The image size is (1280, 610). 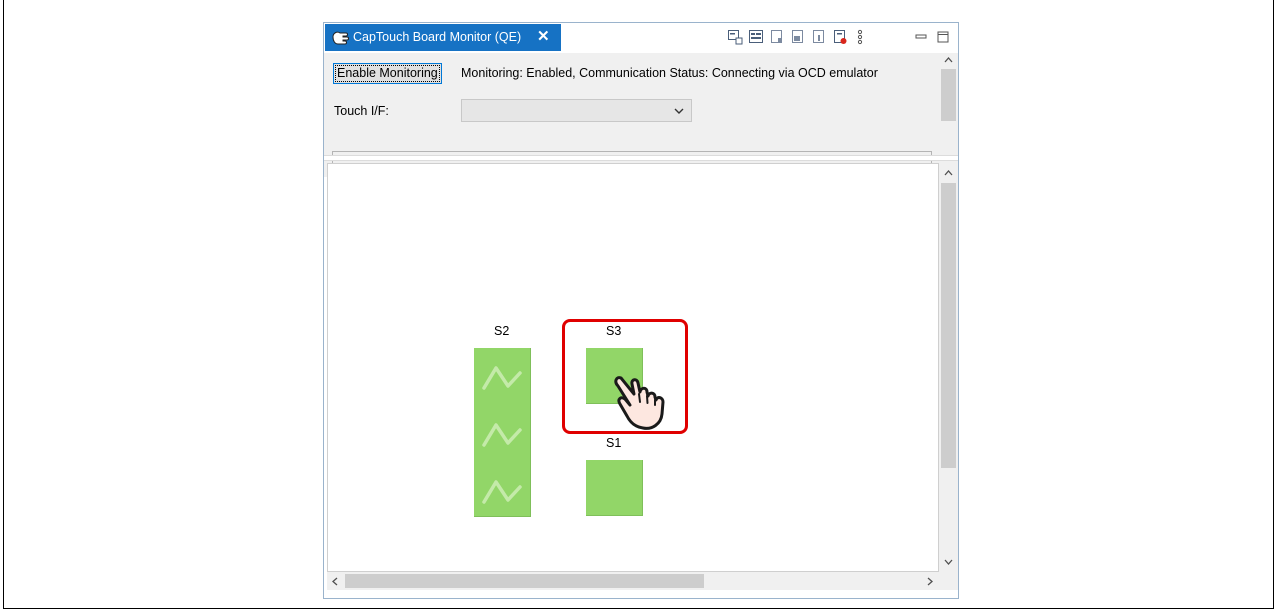 What do you see at coordinates (641, 38) in the screenshot?
I see `view-tab-bar: CapTouch Board Monitor (QE) ✕` at bounding box center [641, 38].